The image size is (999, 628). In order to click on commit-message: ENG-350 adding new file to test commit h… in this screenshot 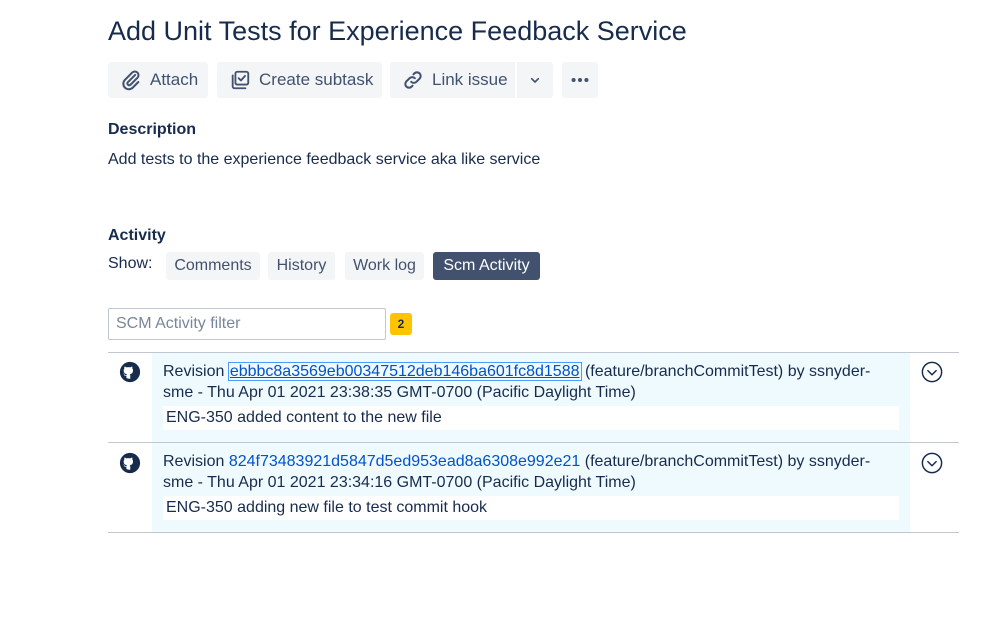, I will do `click(531, 508)`.